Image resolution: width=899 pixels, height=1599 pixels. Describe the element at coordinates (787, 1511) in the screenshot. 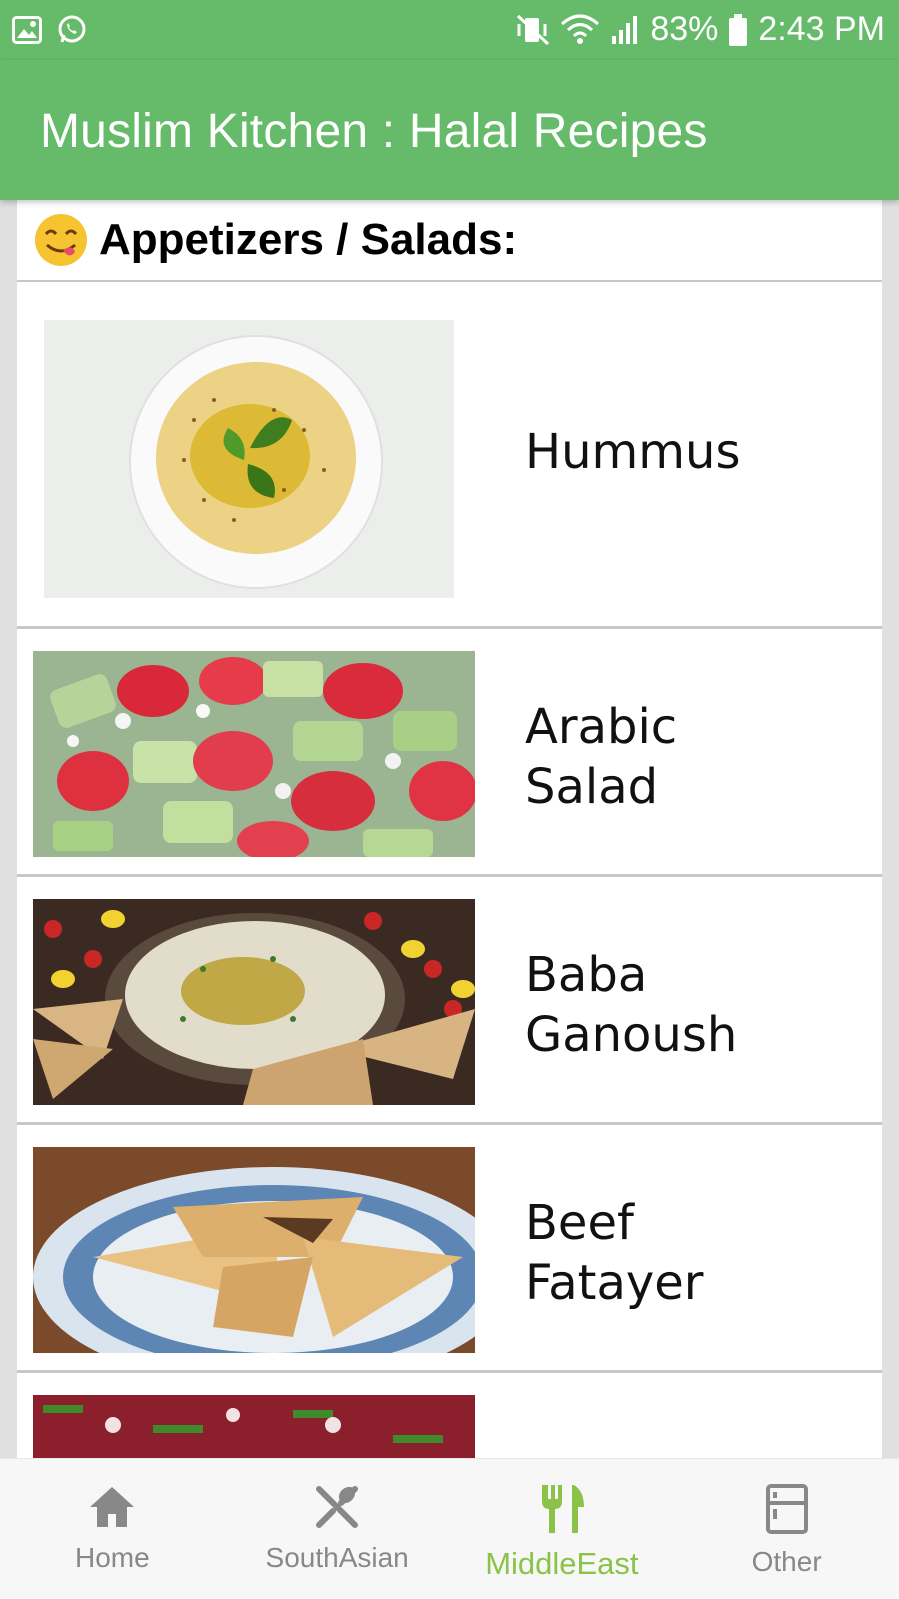

I see `fridge-icon` at that location.